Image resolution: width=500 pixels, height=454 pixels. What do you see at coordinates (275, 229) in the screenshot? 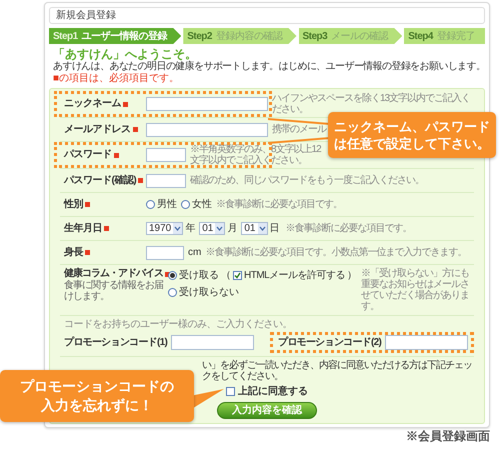
I see `unit-label: 日` at bounding box center [275, 229].